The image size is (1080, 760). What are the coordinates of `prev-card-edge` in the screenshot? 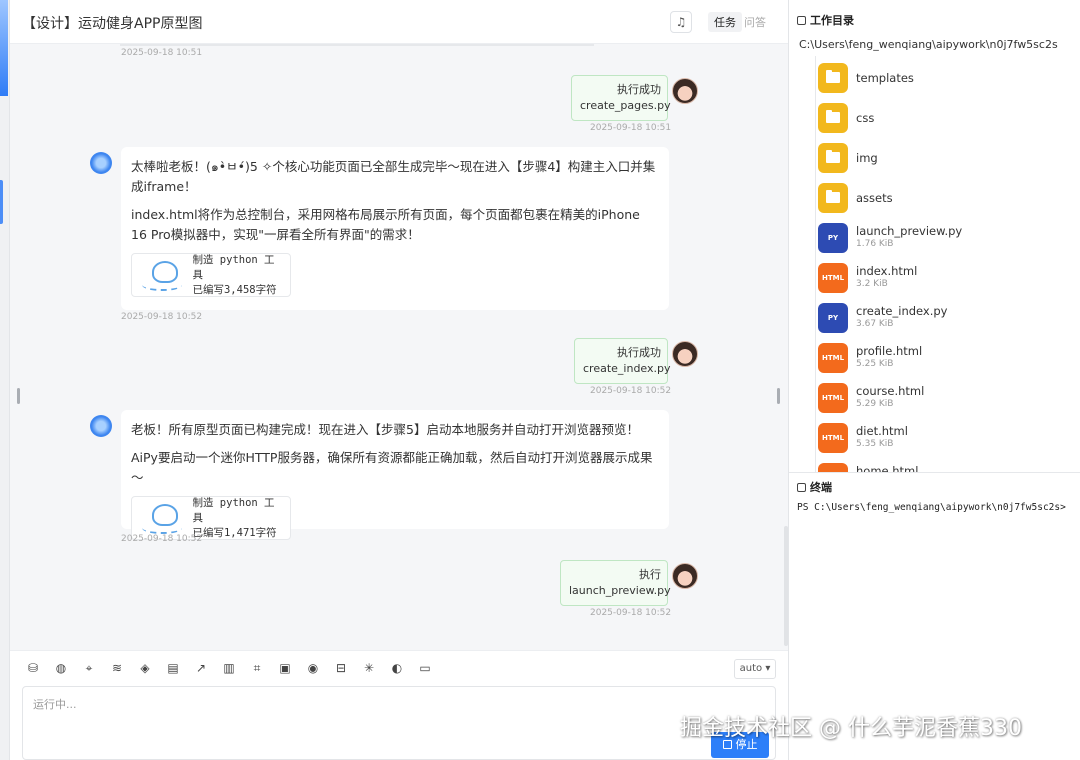 It's located at (357, 45).